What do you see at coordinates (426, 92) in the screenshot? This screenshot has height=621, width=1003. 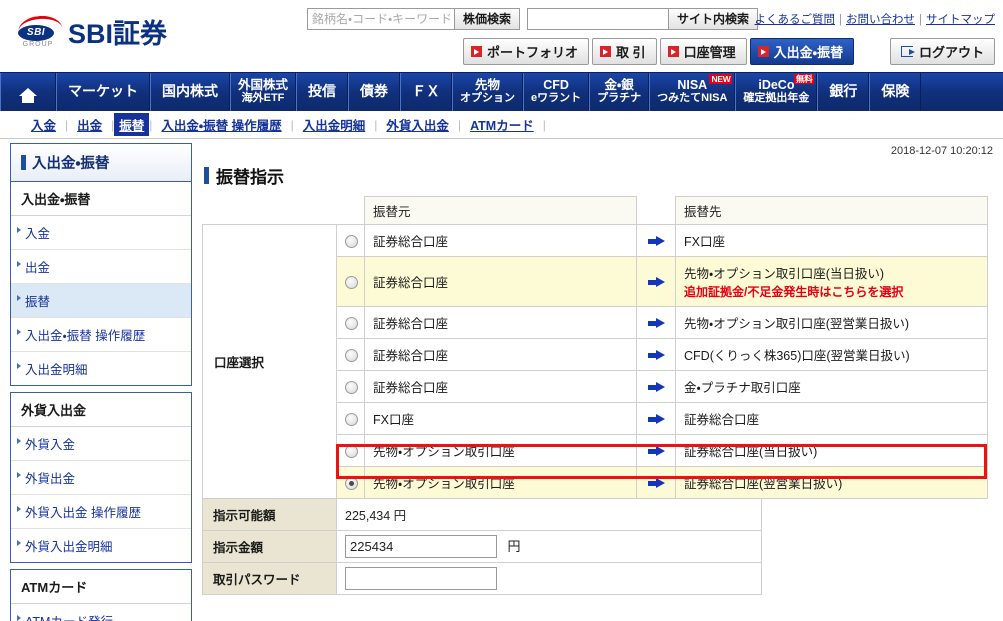 I see `nav-fx: ＦＸ` at bounding box center [426, 92].